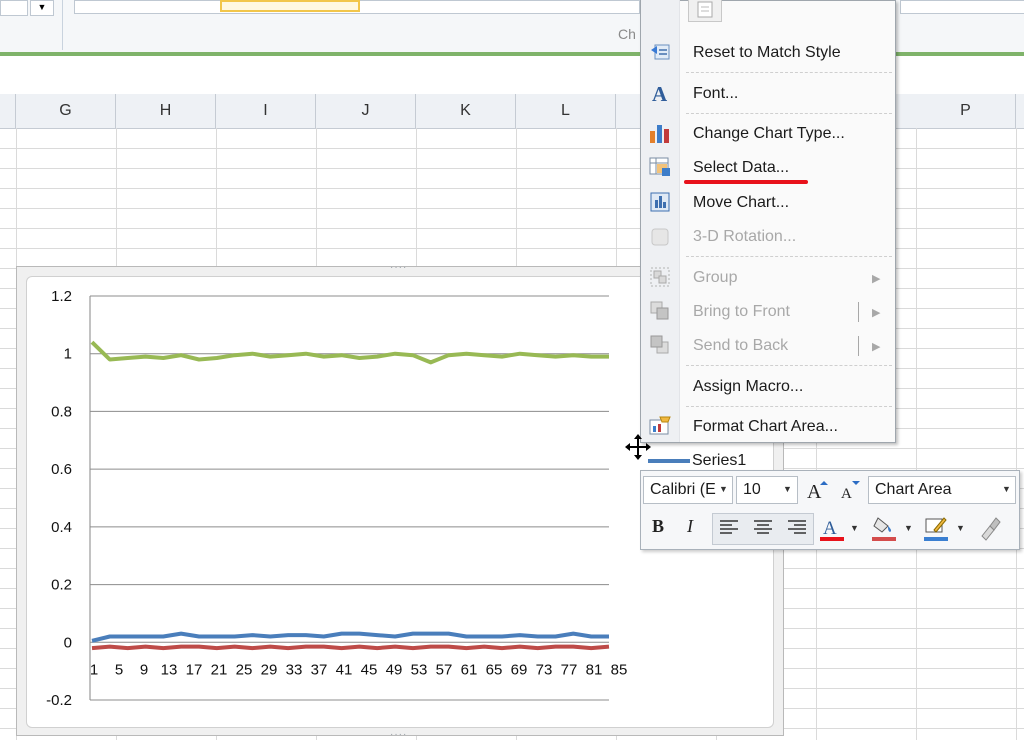  What do you see at coordinates (797, 529) in the screenshot?
I see `align-right-icon` at bounding box center [797, 529].